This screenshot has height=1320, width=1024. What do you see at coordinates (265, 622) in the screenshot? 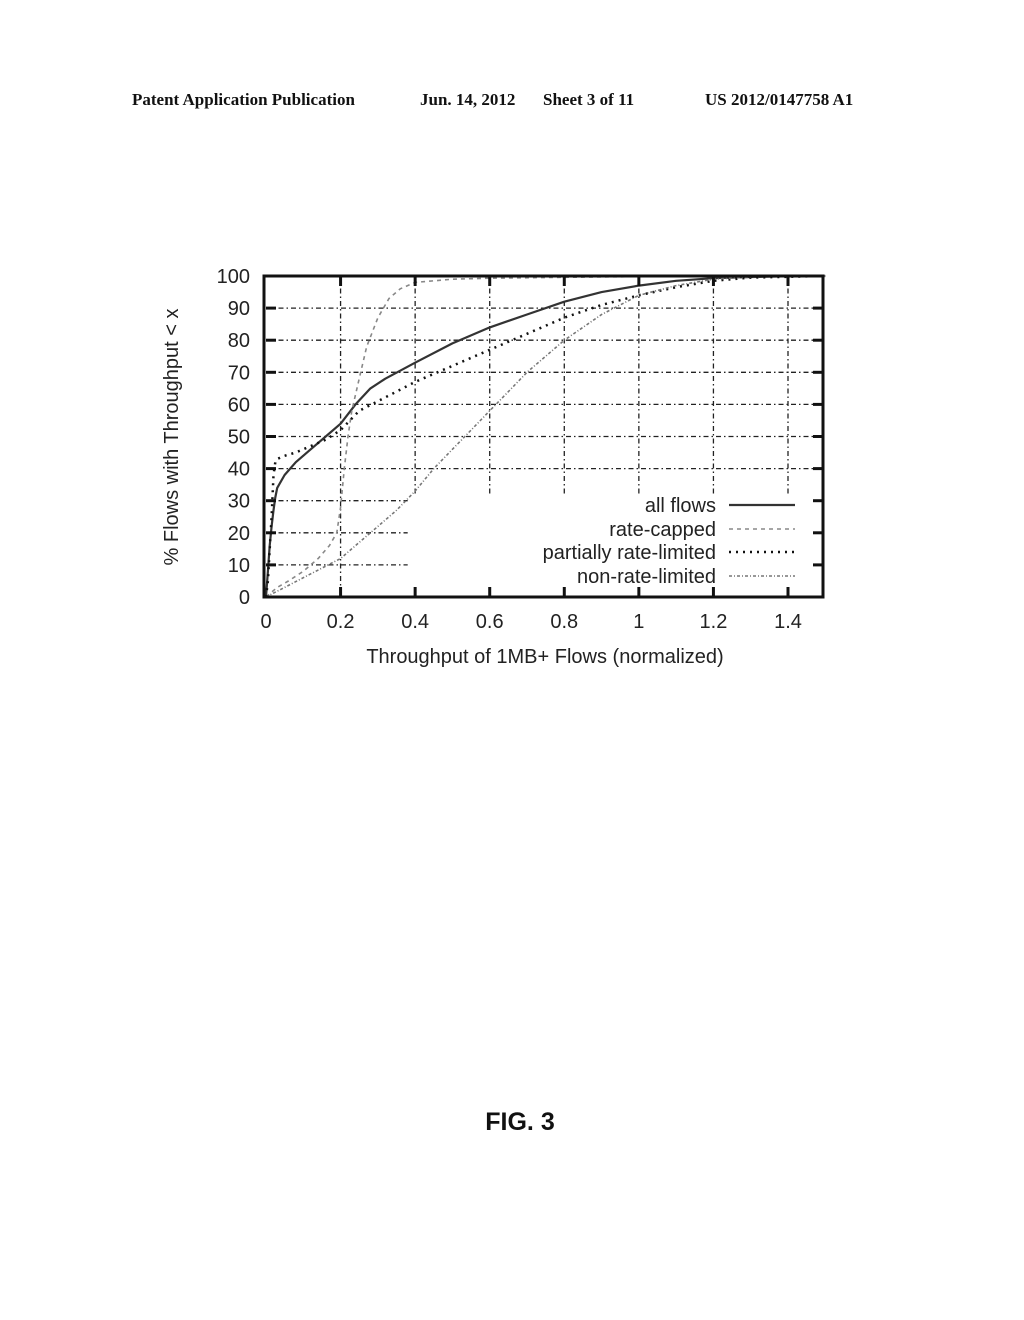
I see `x-tick-label: 0` at bounding box center [265, 622].